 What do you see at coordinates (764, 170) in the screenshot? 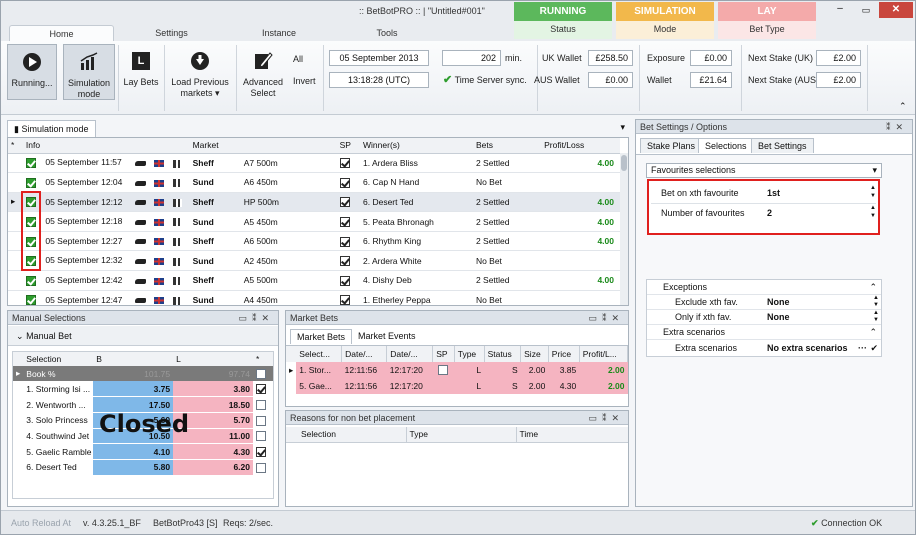
I see `favourites-dropdown: Favourites selections ▾` at bounding box center [764, 170].